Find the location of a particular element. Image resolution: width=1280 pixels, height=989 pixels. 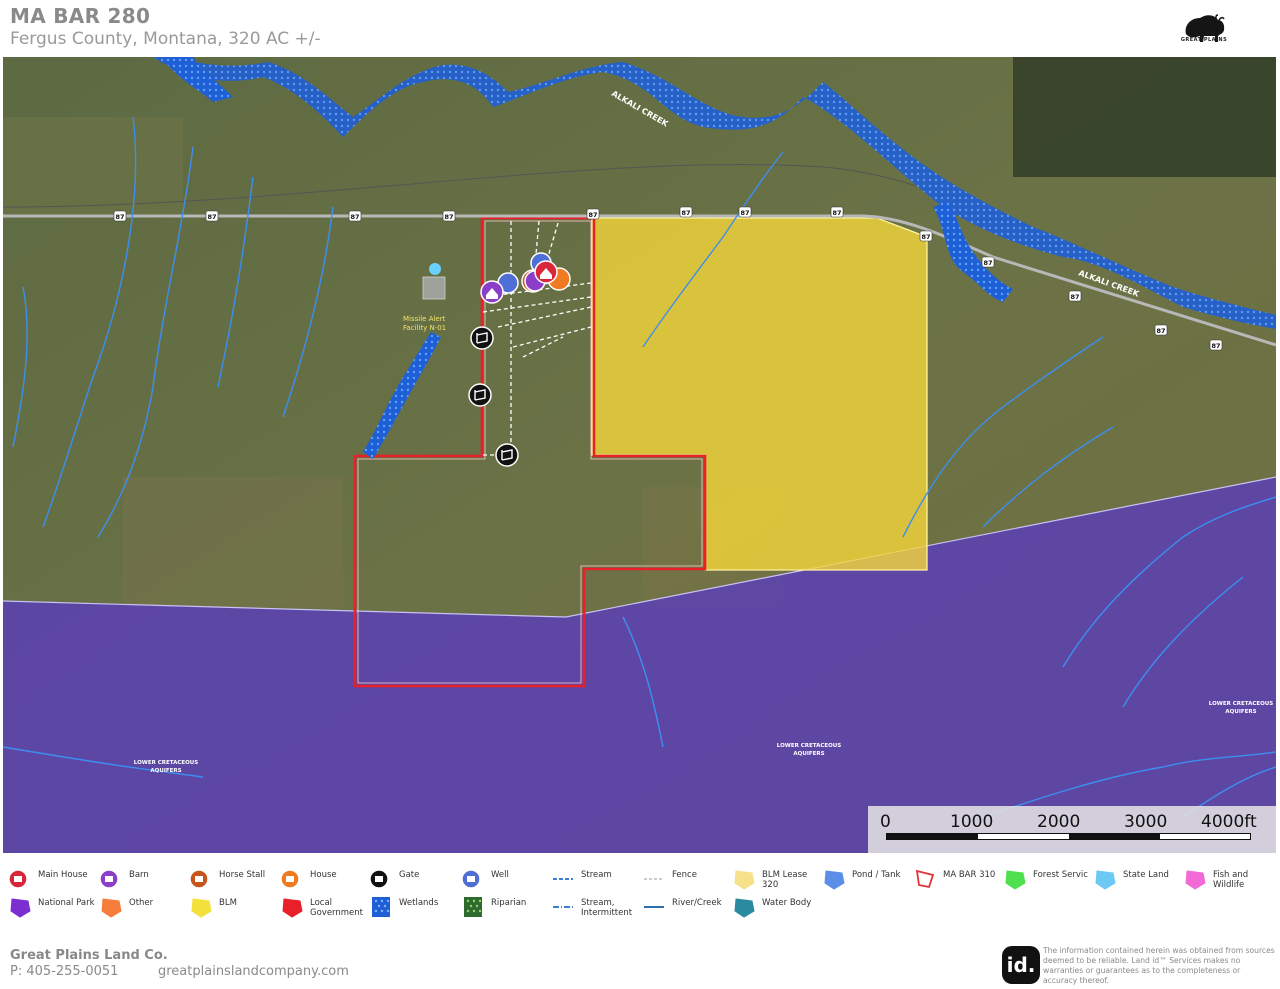

fence-line-icon is located at coordinates (655, 879).